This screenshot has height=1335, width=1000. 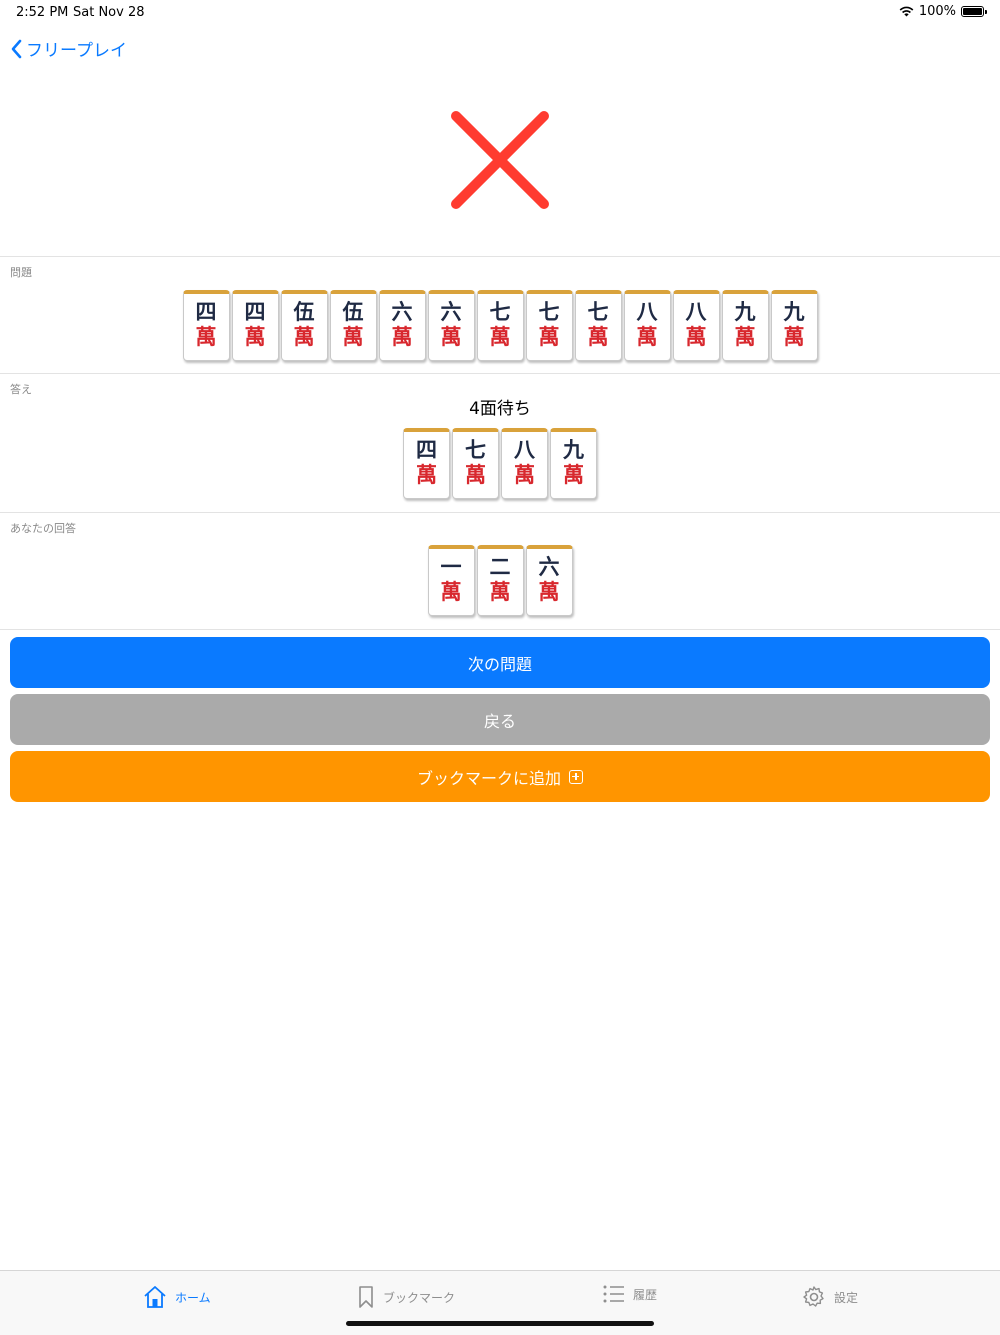 What do you see at coordinates (500, 160) in the screenshot?
I see `cross-mark-icon` at bounding box center [500, 160].